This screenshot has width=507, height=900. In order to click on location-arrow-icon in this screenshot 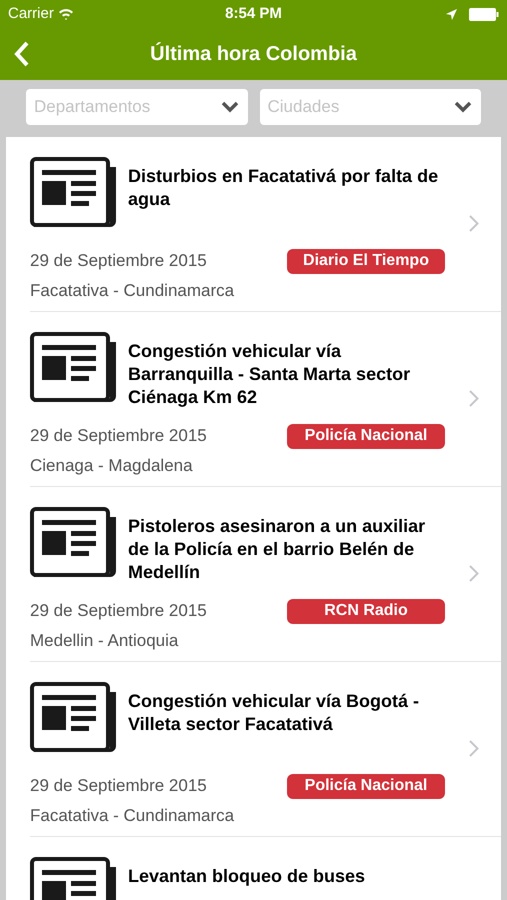, I will do `click(451, 14)`.